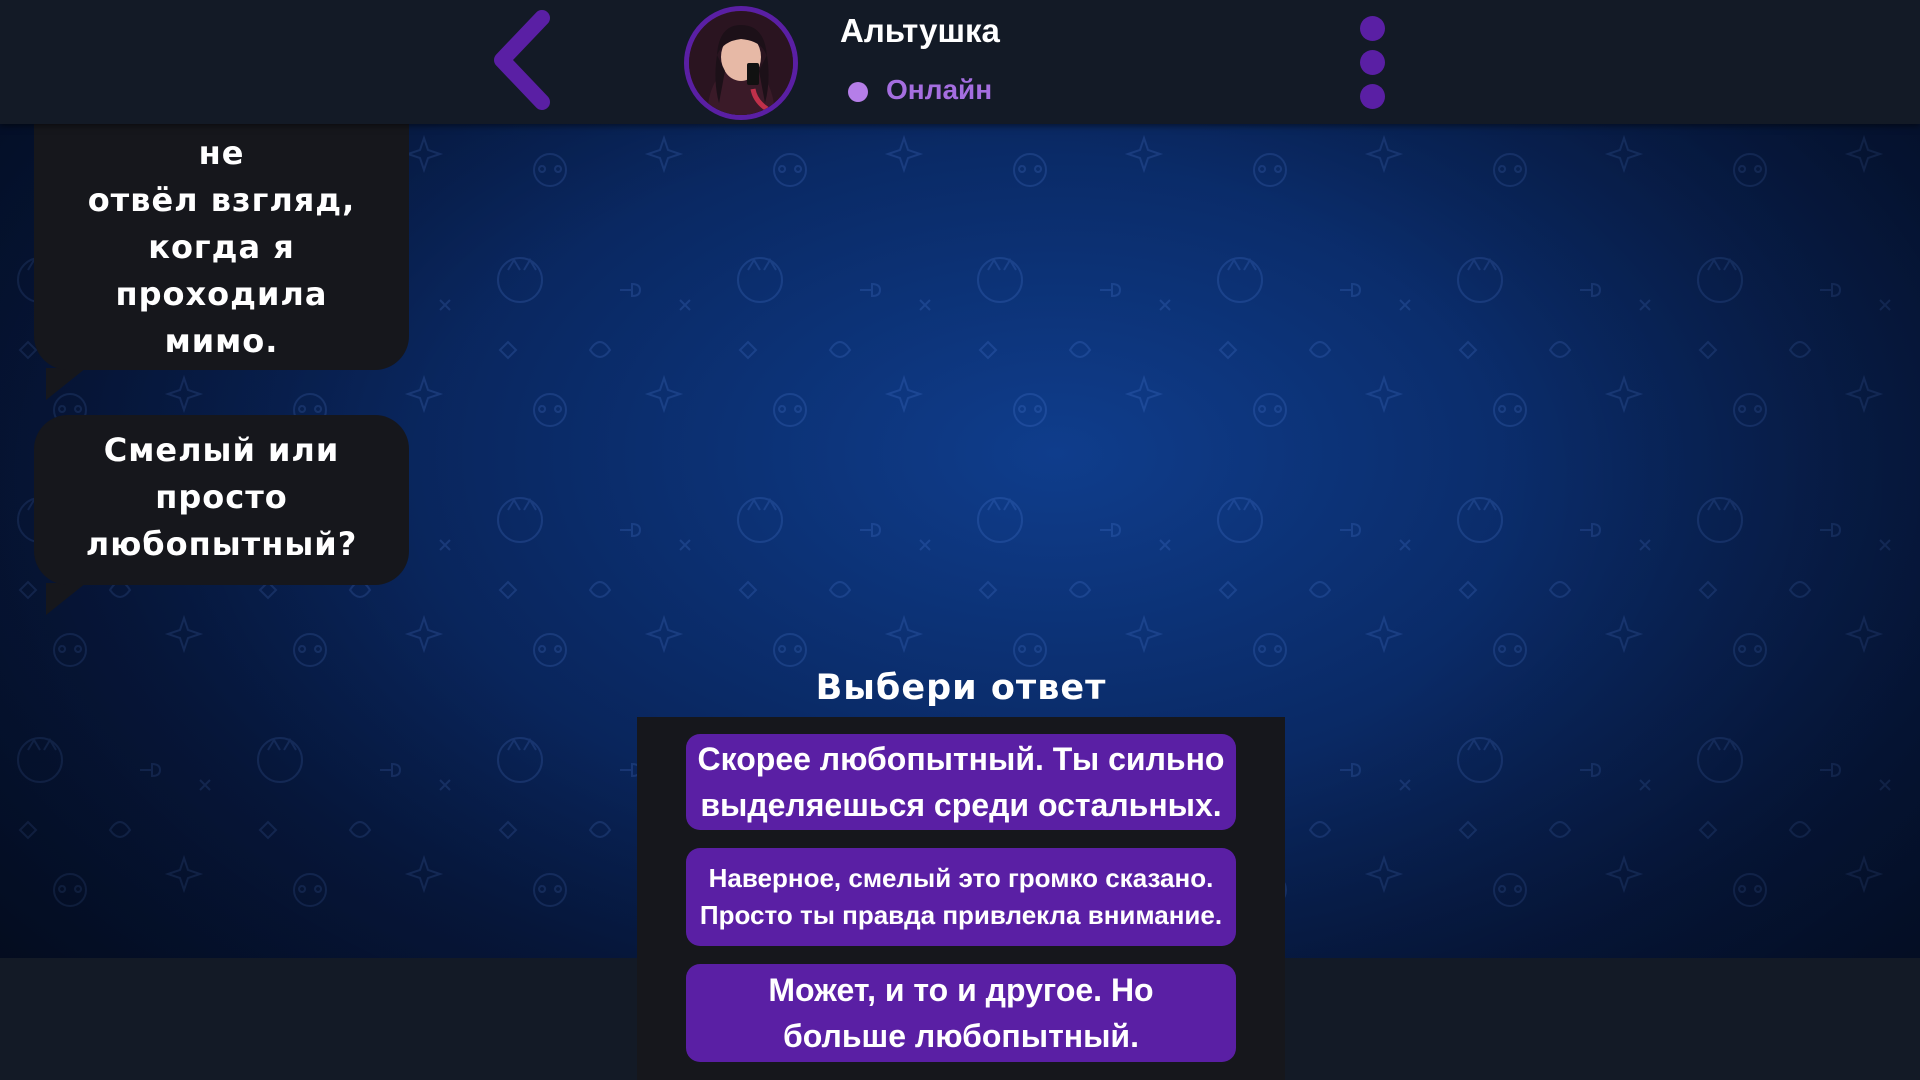 The image size is (1920, 1080). What do you see at coordinates (920, 30) in the screenshot?
I see `contact-name: Альтушка` at bounding box center [920, 30].